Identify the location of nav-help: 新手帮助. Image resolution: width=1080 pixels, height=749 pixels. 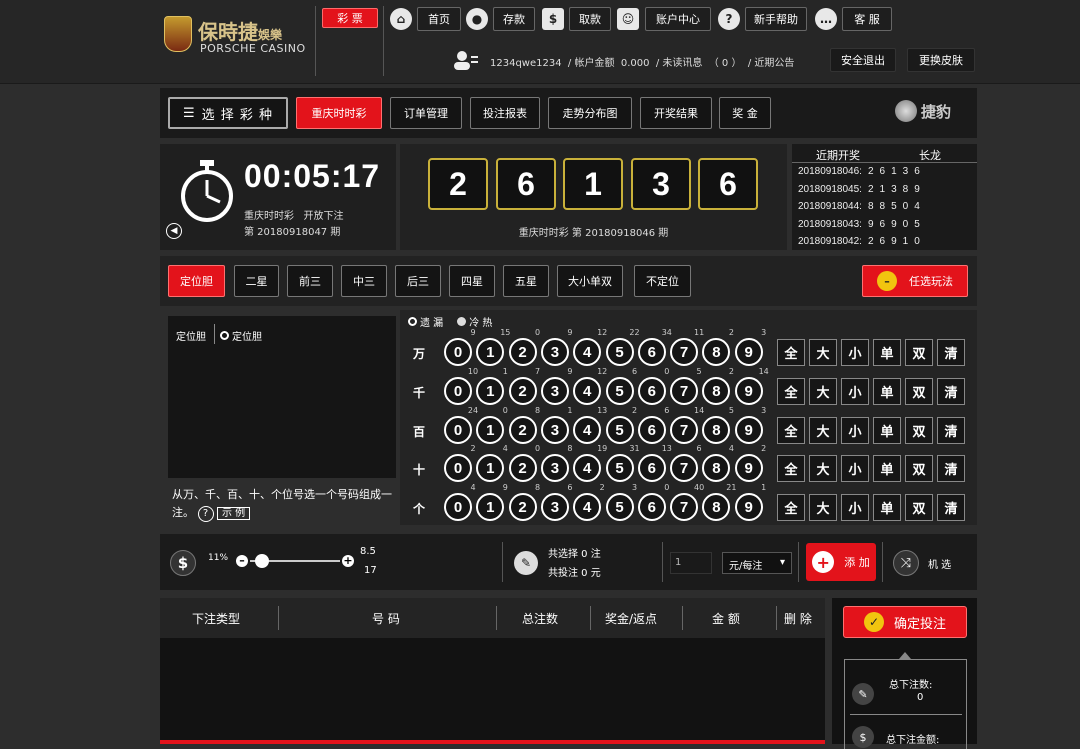
(776, 19).